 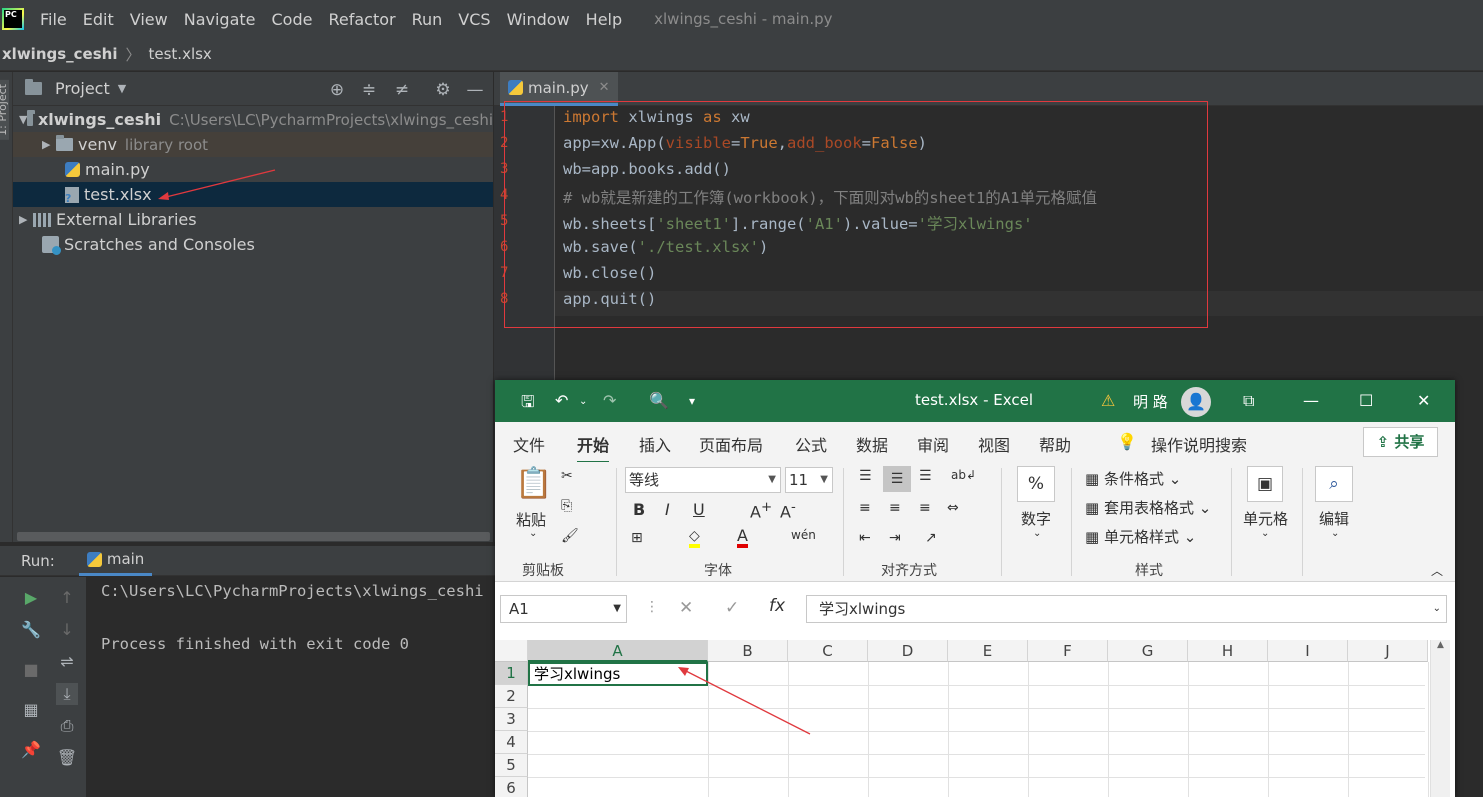 I want to click on scroll-to-end-icon: ⤓, so click(x=67, y=694).